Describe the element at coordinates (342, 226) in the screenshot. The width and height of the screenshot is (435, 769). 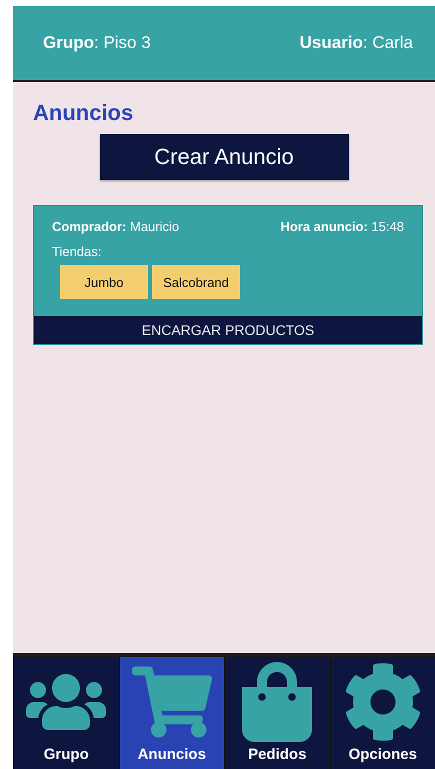
I see `time-text: Hora anuncio: 15:48` at that location.